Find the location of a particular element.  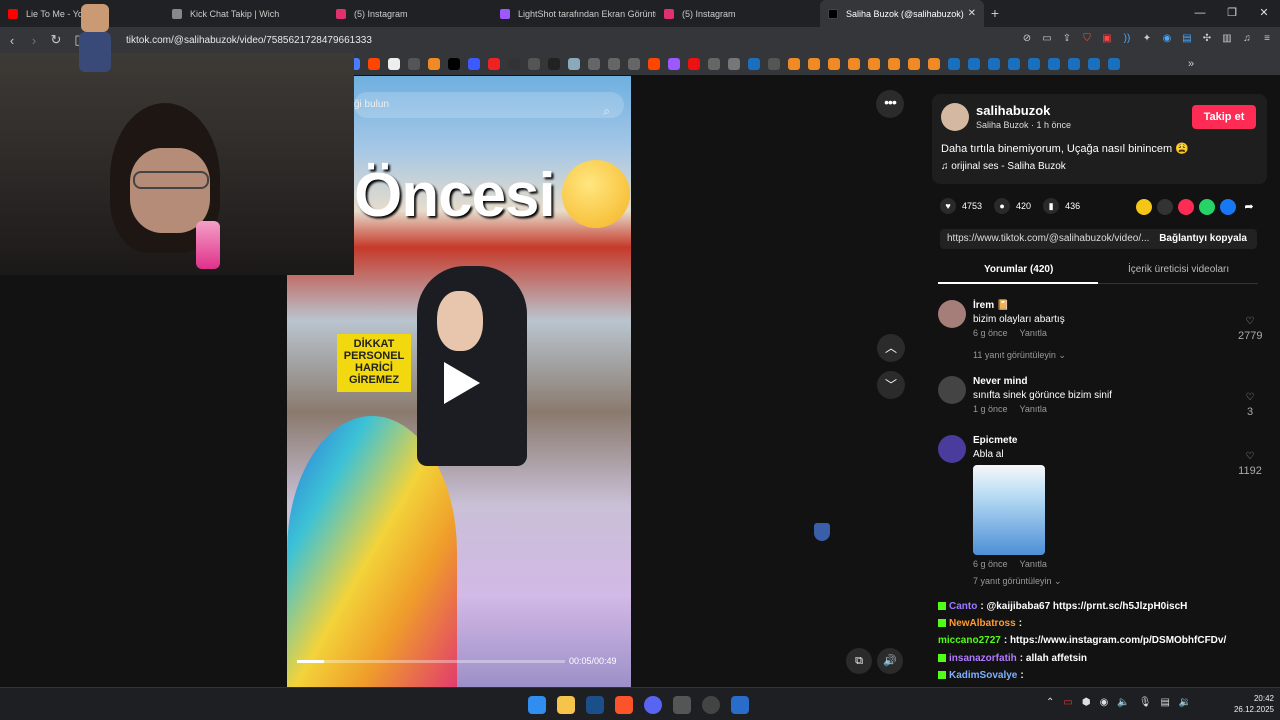

play-icon is located at coordinates (462, 383).